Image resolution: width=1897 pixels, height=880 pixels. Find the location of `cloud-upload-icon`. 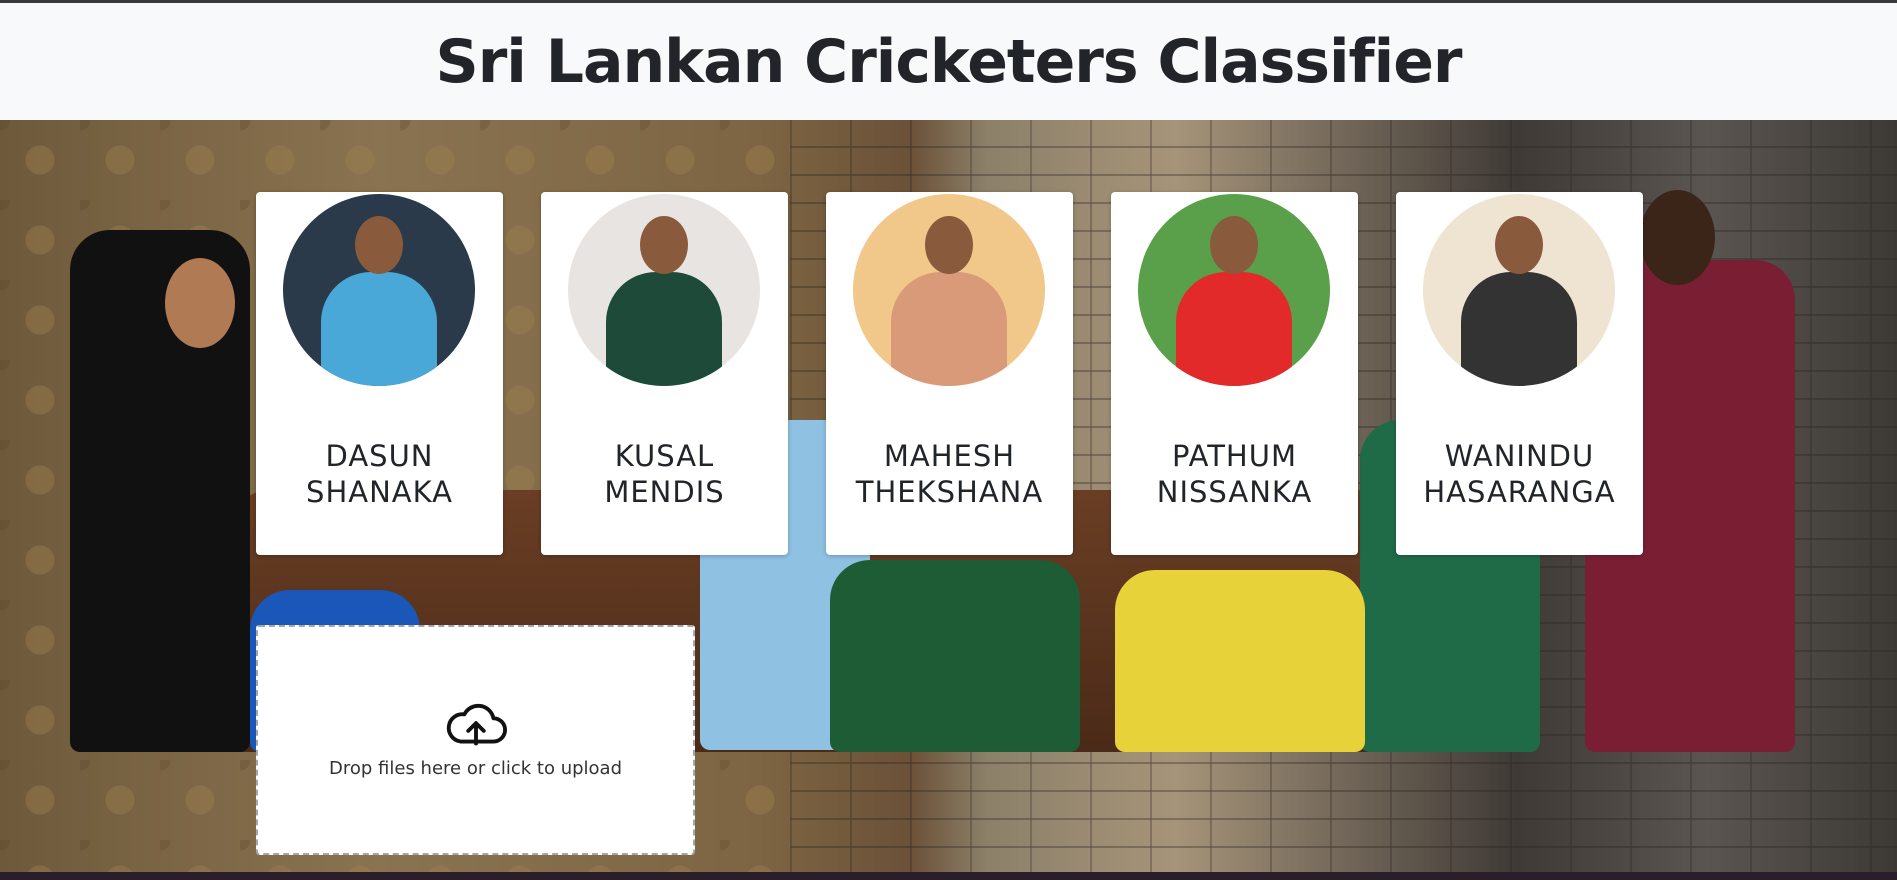

cloud-upload-icon is located at coordinates (476, 724).